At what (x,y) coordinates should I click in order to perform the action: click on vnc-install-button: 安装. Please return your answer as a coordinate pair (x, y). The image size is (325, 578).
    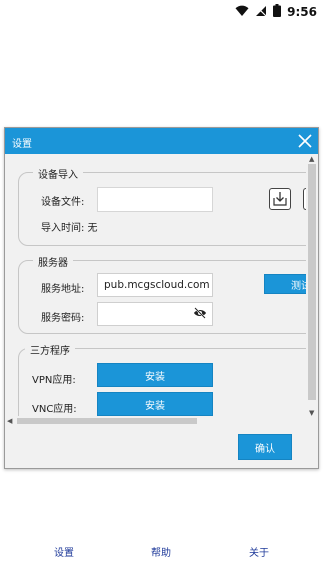
    Looking at the image, I should click on (155, 404).